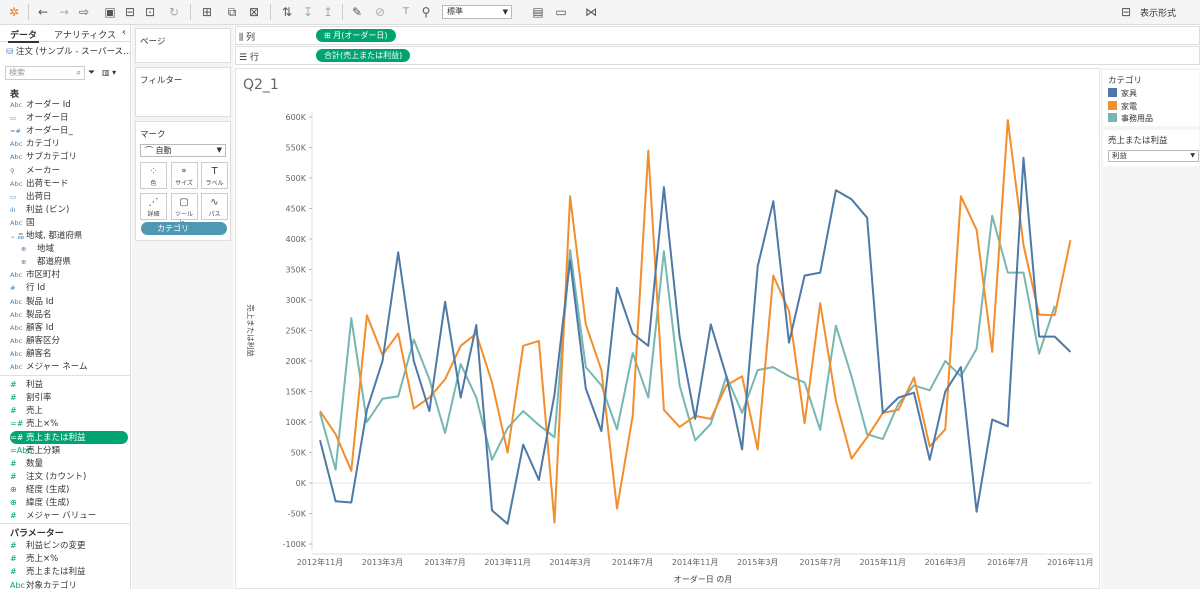 Image resolution: width=1200 pixels, height=590 pixels. I want to click on clear-icon: ⊠, so click(254, 12).